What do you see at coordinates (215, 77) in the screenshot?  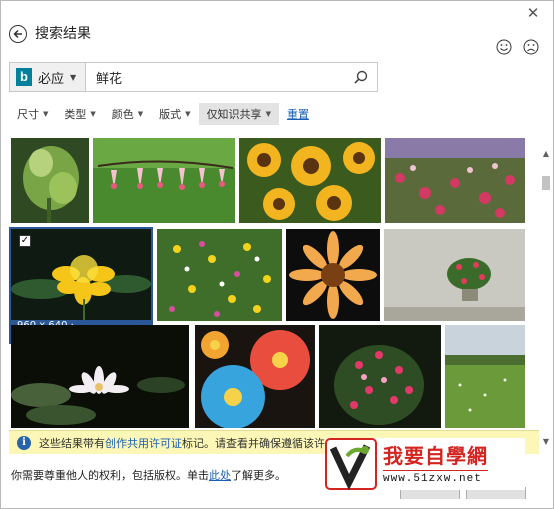 I see `search-input` at bounding box center [215, 77].